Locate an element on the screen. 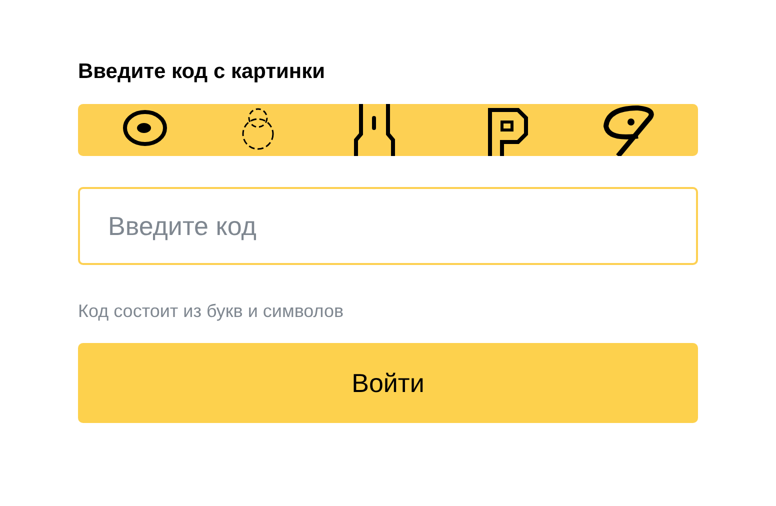 This screenshot has height=506, width=776. code-field: Введите код is located at coordinates (388, 226).